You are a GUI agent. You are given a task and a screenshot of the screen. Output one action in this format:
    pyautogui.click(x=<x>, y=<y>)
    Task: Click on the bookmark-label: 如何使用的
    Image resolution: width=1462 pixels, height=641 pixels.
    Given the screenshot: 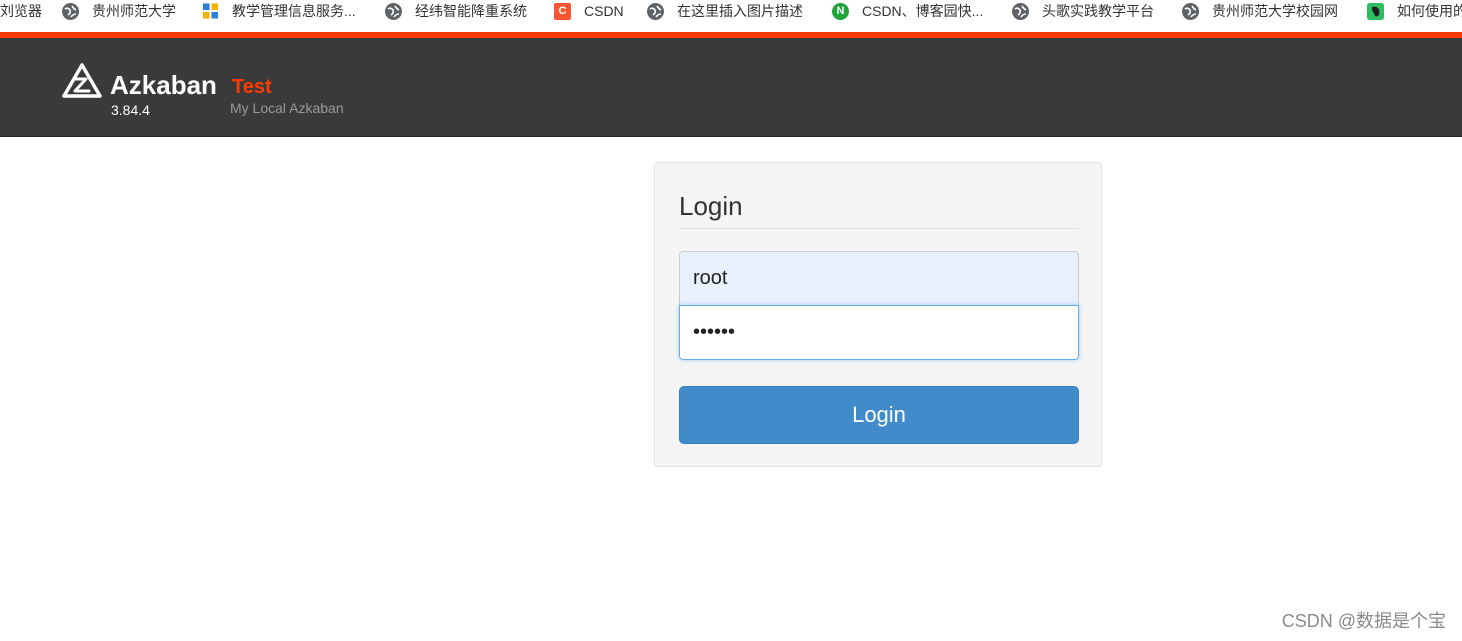 What is the action you would take?
    pyautogui.click(x=1429, y=11)
    